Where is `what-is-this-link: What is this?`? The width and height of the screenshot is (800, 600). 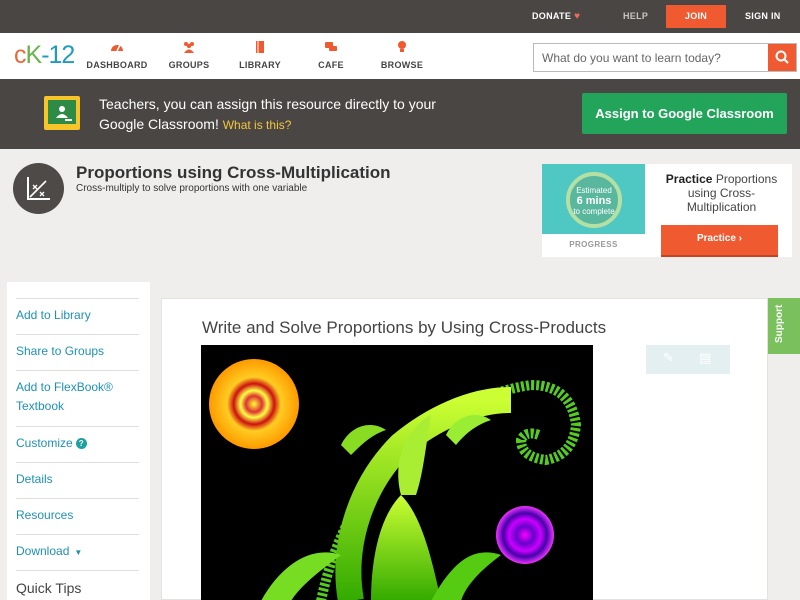 what-is-this-link: What is this? is located at coordinates (257, 125).